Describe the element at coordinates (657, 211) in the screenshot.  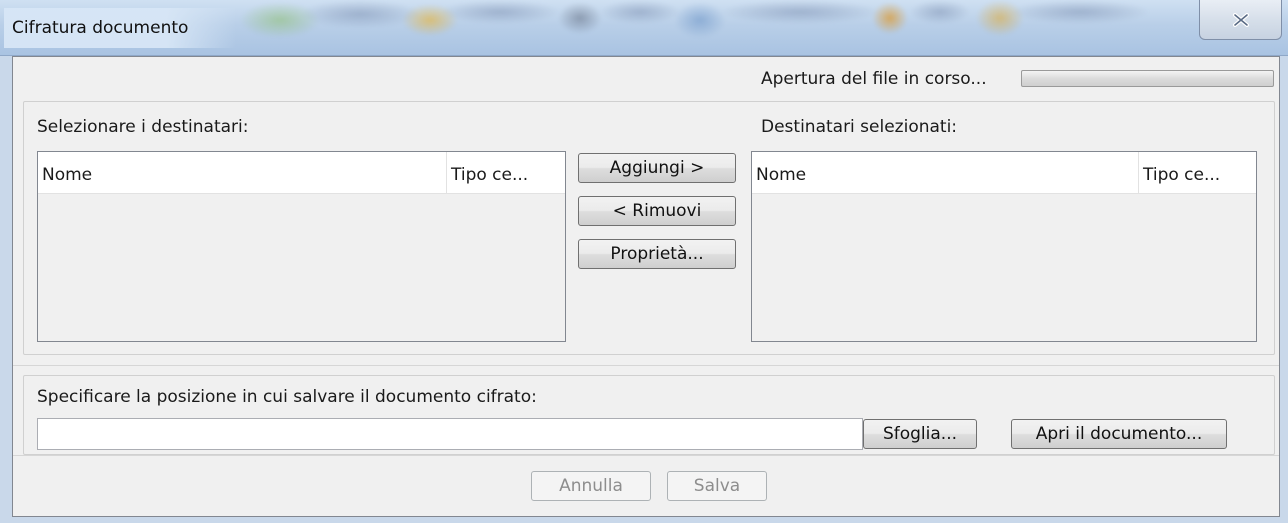
I see `remove-button: < Rimuovi` at that location.